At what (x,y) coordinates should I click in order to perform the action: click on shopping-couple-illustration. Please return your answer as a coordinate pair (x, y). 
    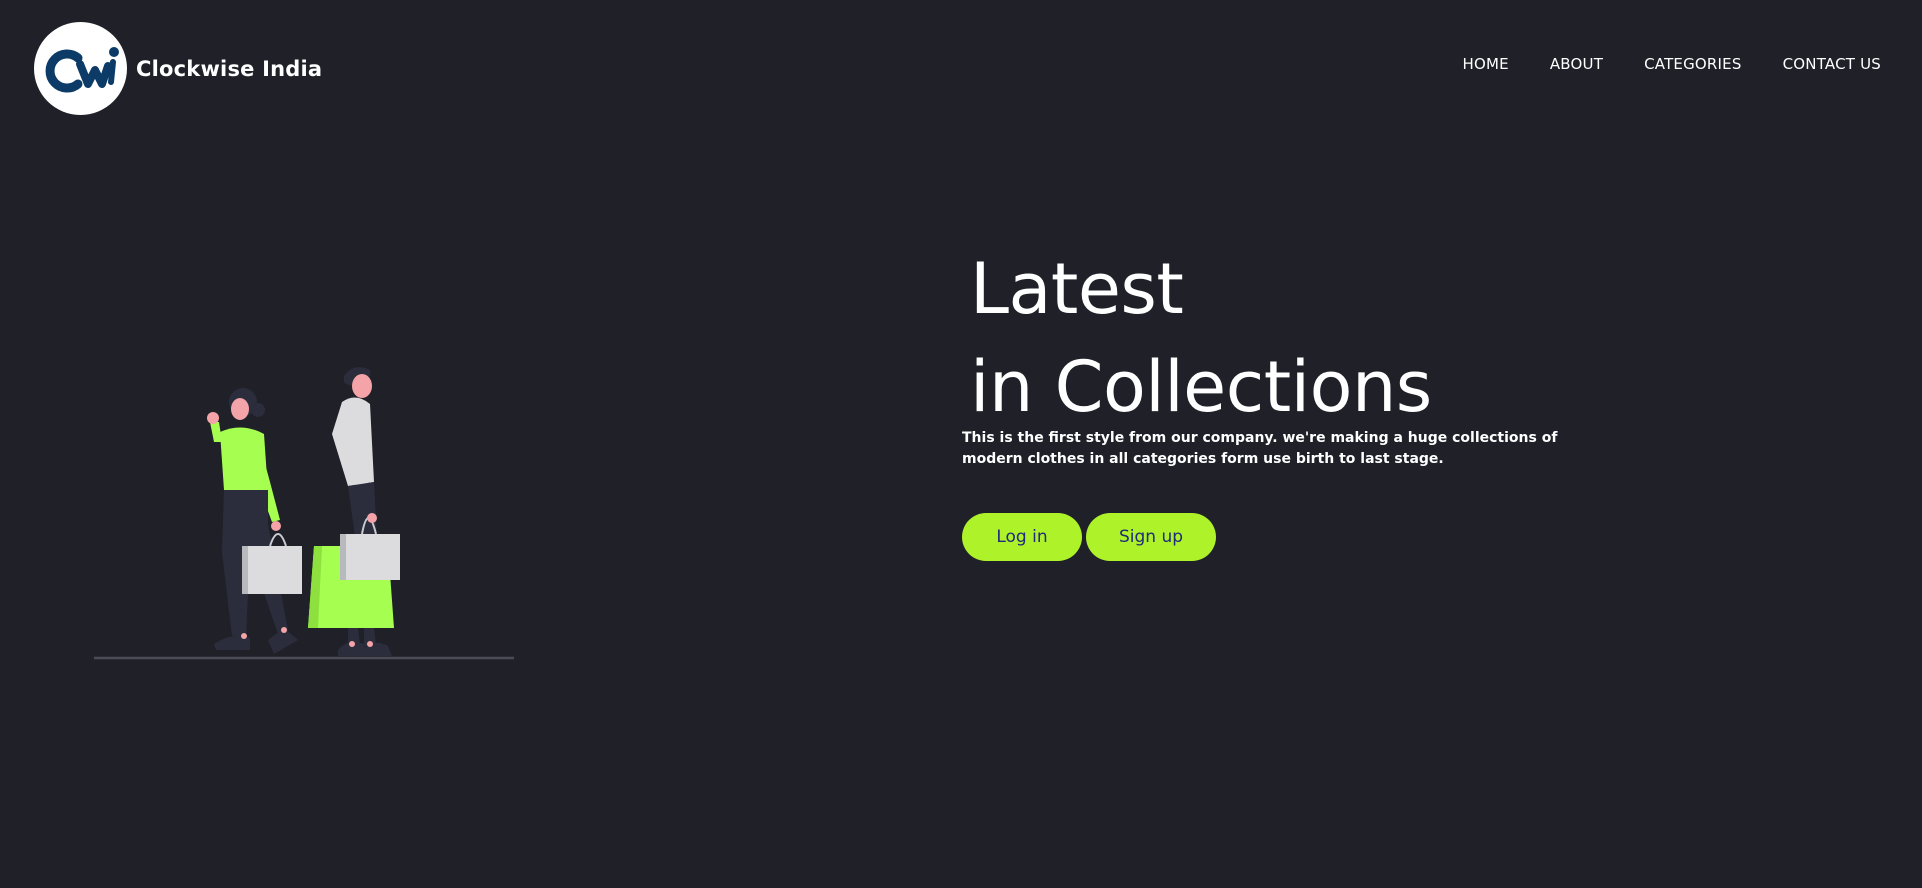
    Looking at the image, I should click on (304, 513).